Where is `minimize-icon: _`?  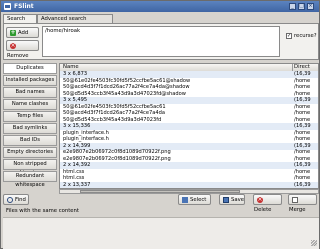
minimize-icon: _ is located at coordinates (292, 6).